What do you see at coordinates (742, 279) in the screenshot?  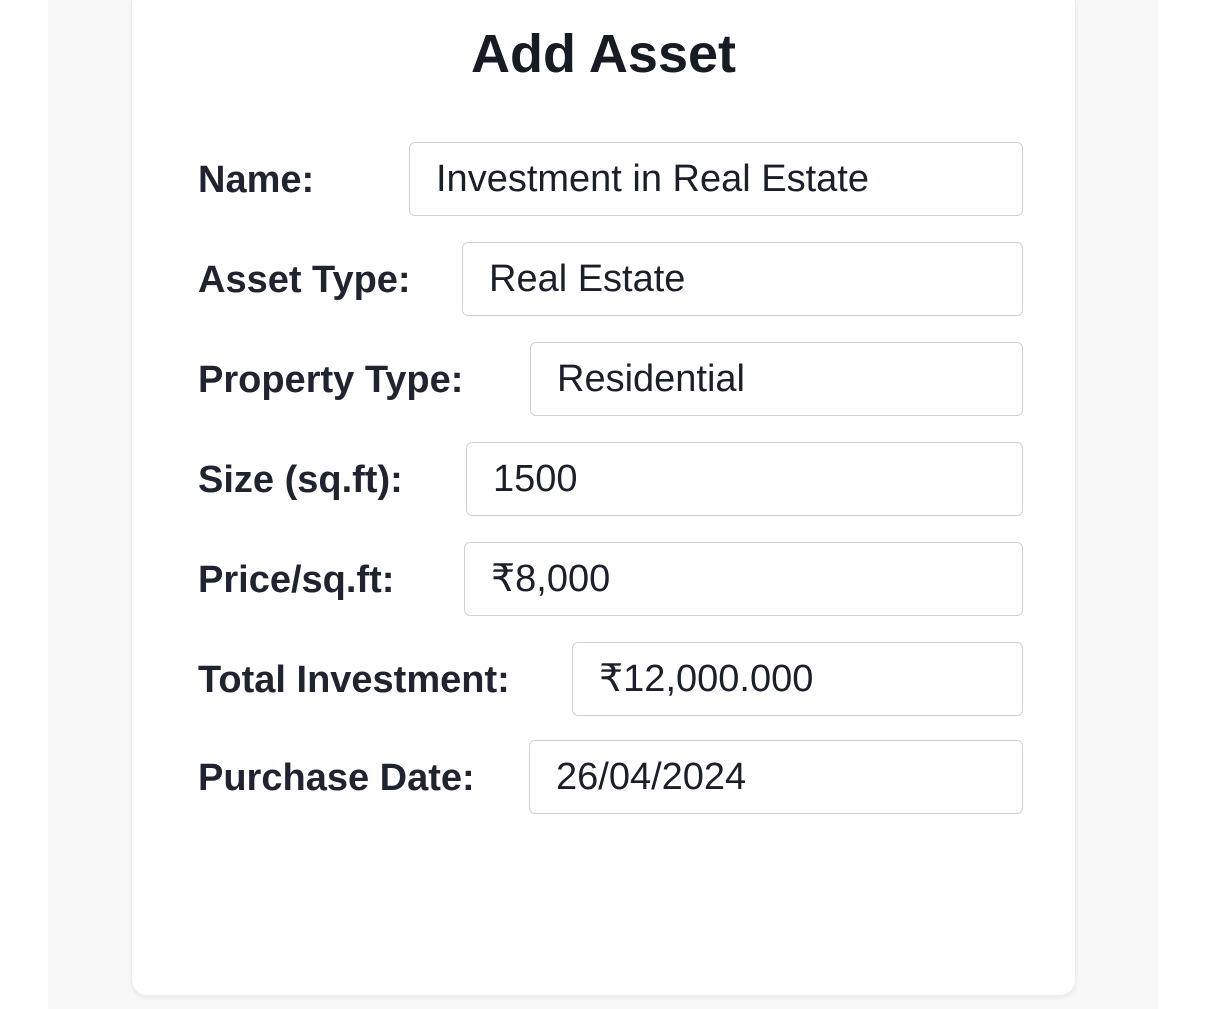 I see `asset-type-input` at bounding box center [742, 279].